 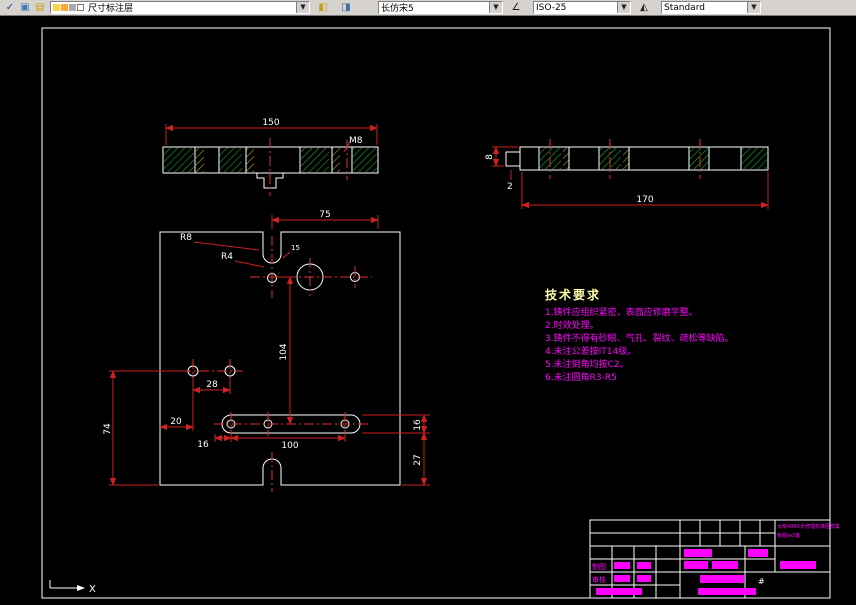 I want to click on text-style-icon-glyph: ◭, so click(x=644, y=7).